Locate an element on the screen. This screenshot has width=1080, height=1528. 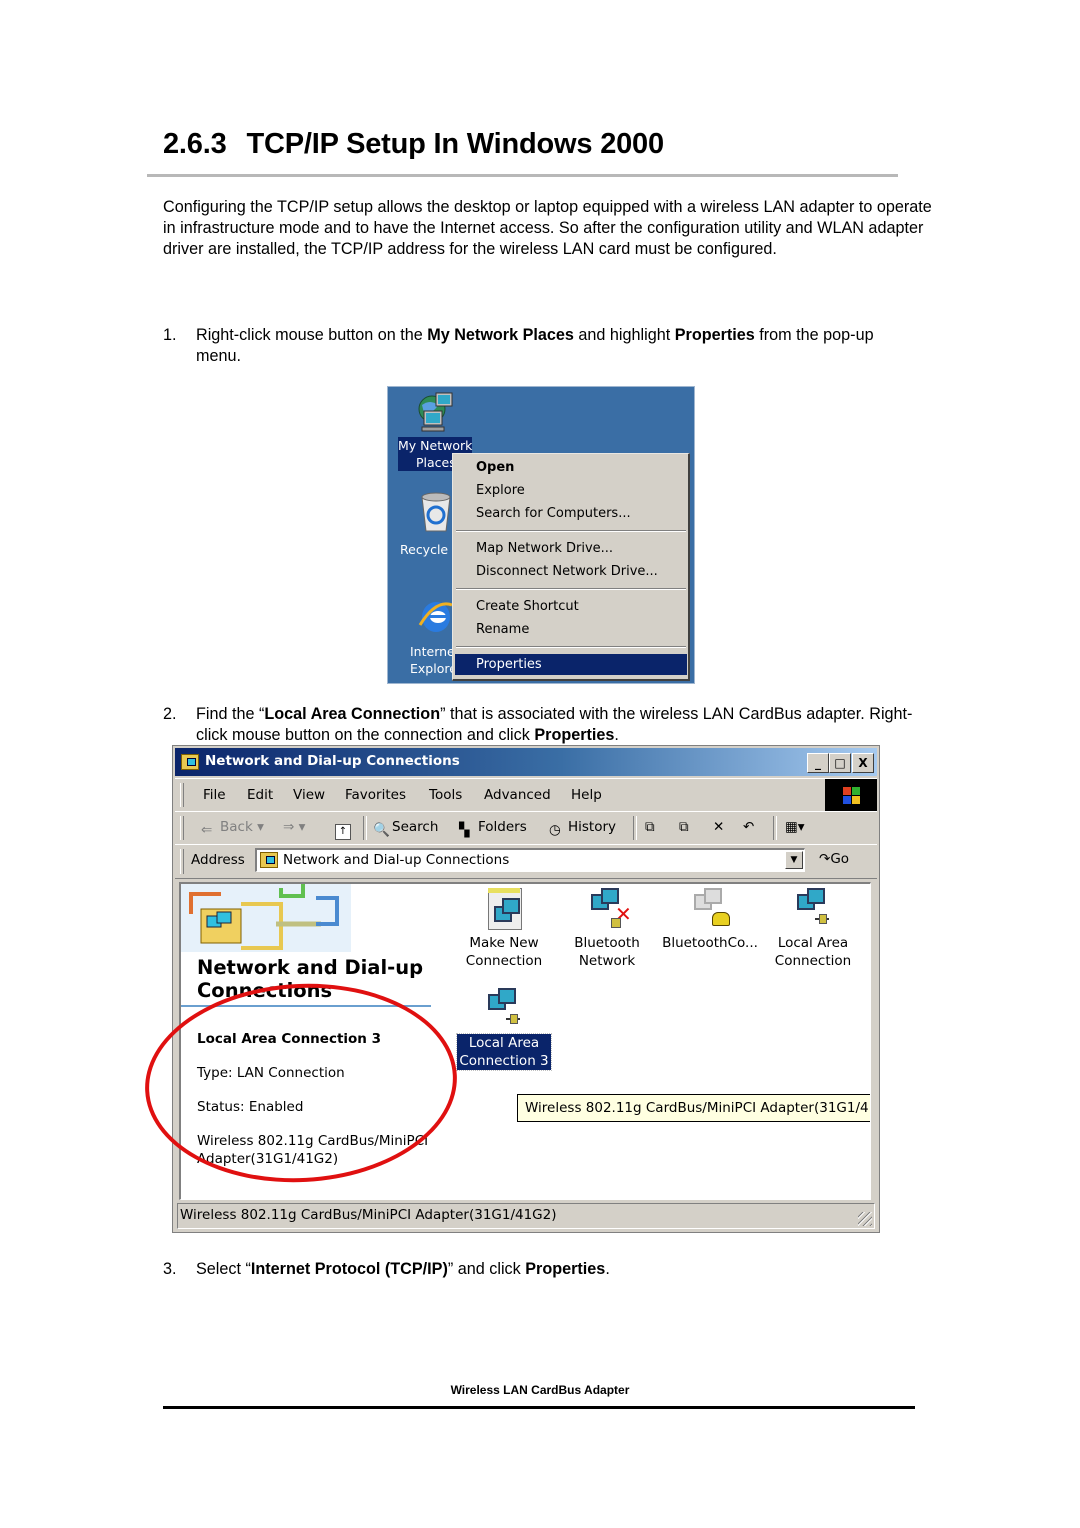
internet-explorer-icon is located at coordinates (436, 615).